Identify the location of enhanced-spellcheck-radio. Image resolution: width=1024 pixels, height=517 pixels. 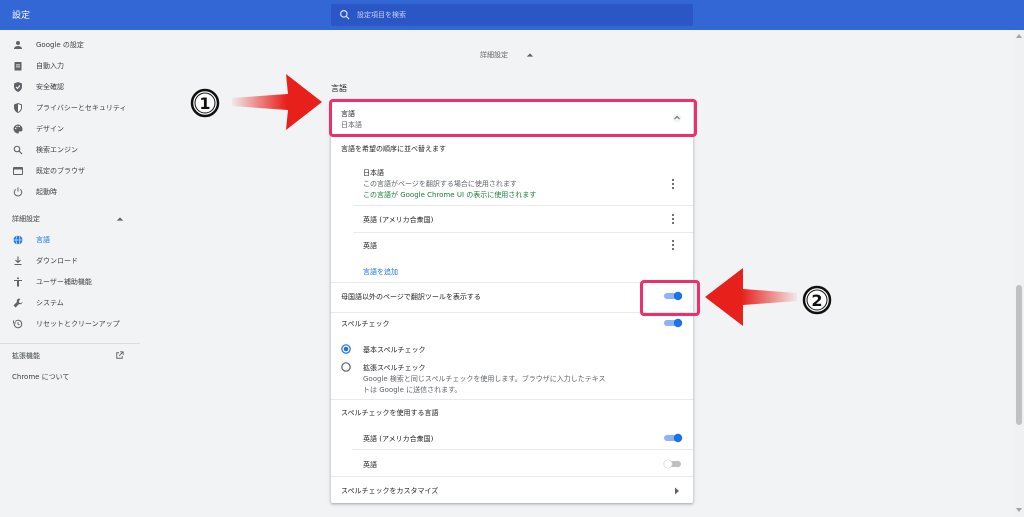
(346, 367).